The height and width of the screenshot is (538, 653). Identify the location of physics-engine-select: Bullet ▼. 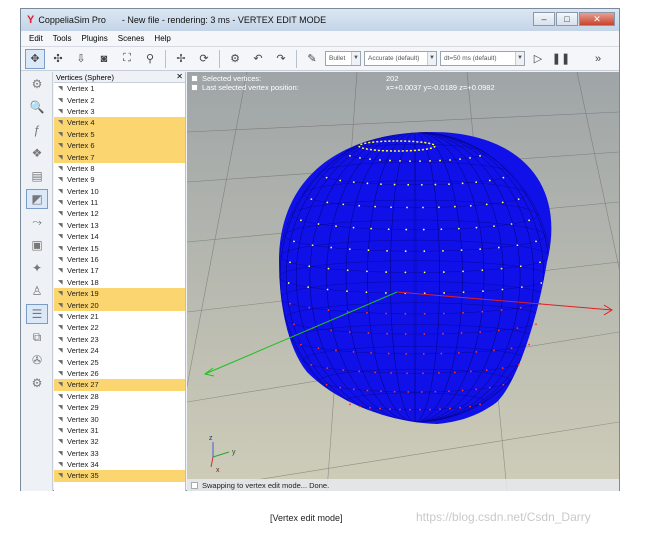
(343, 58).